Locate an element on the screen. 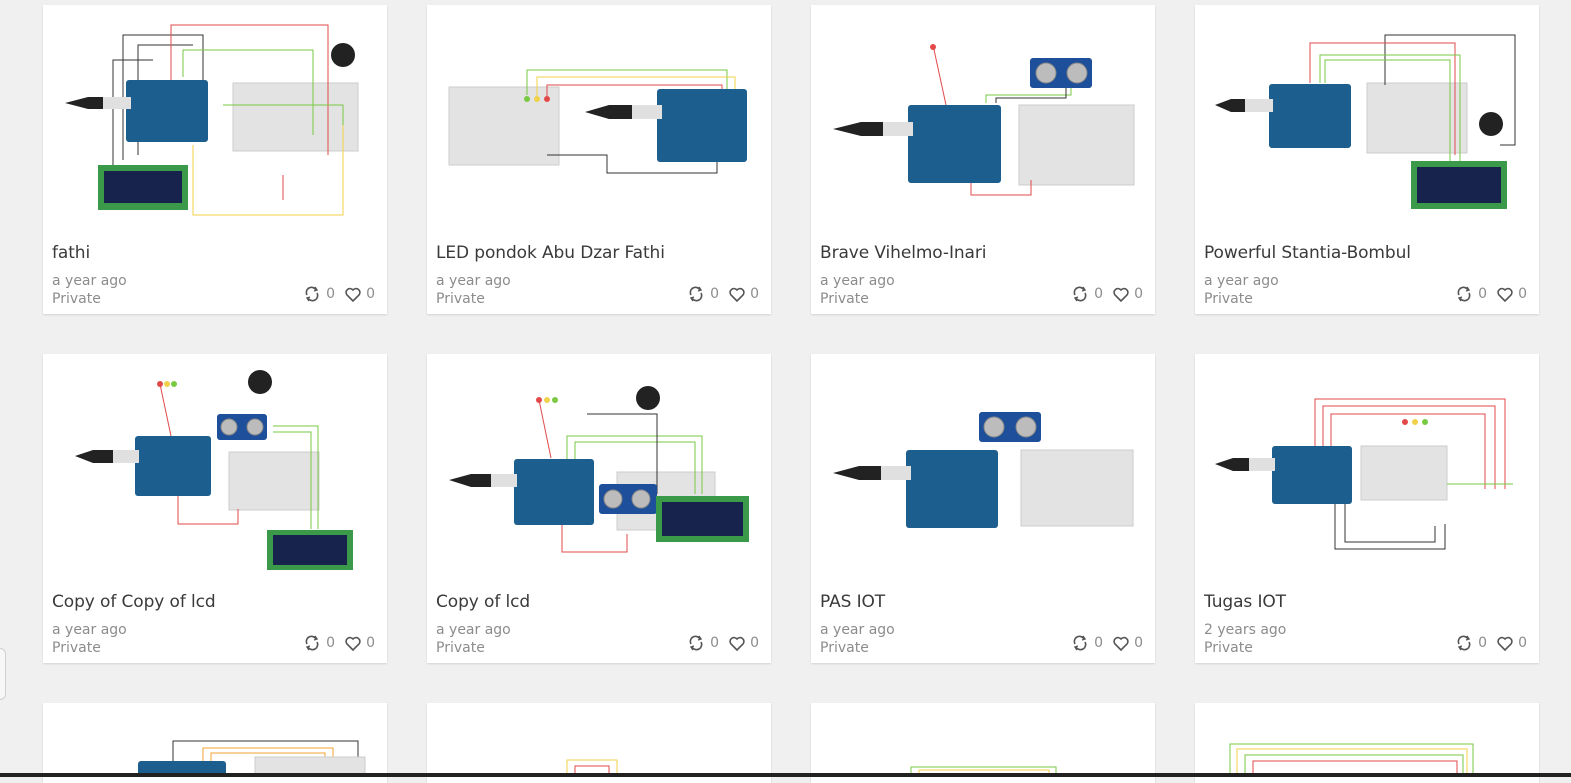 This screenshot has width=1571, height=783. project-card: Copy of lcd a year ago Private 0 0 is located at coordinates (599, 508).